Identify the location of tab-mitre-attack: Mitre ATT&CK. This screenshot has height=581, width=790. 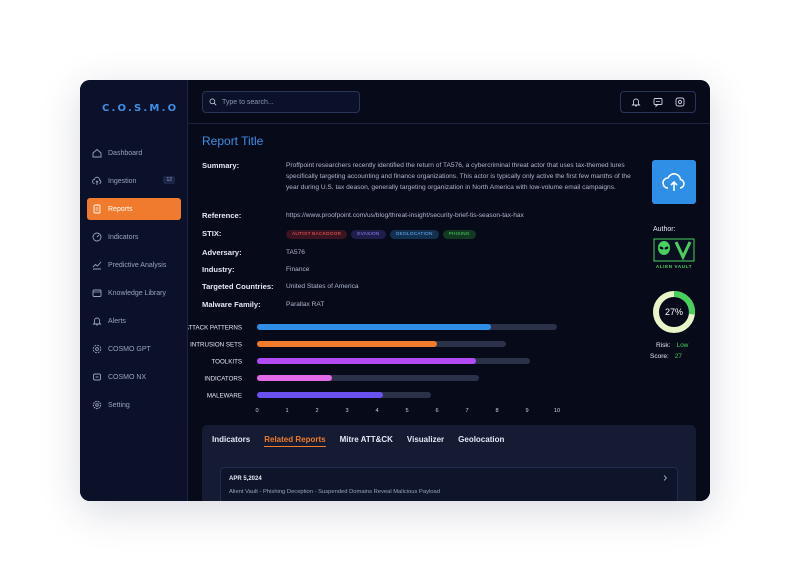
(366, 441).